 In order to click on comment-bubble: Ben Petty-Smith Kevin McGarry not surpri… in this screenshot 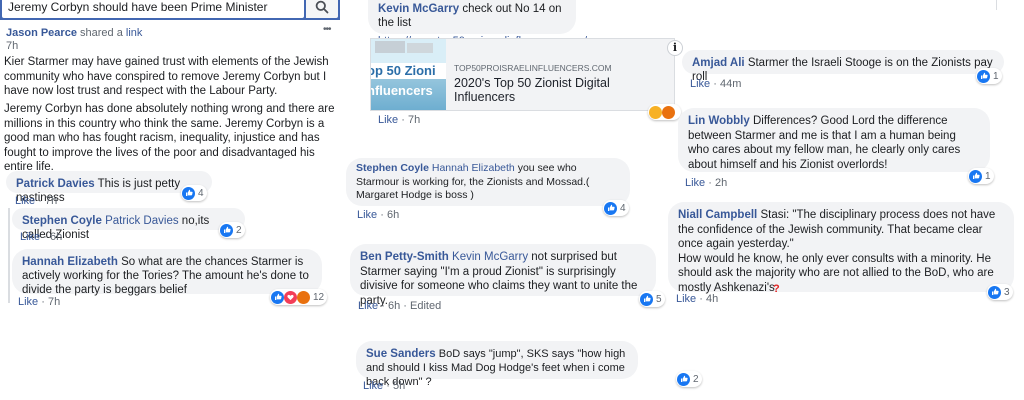, I will do `click(503, 275)`.